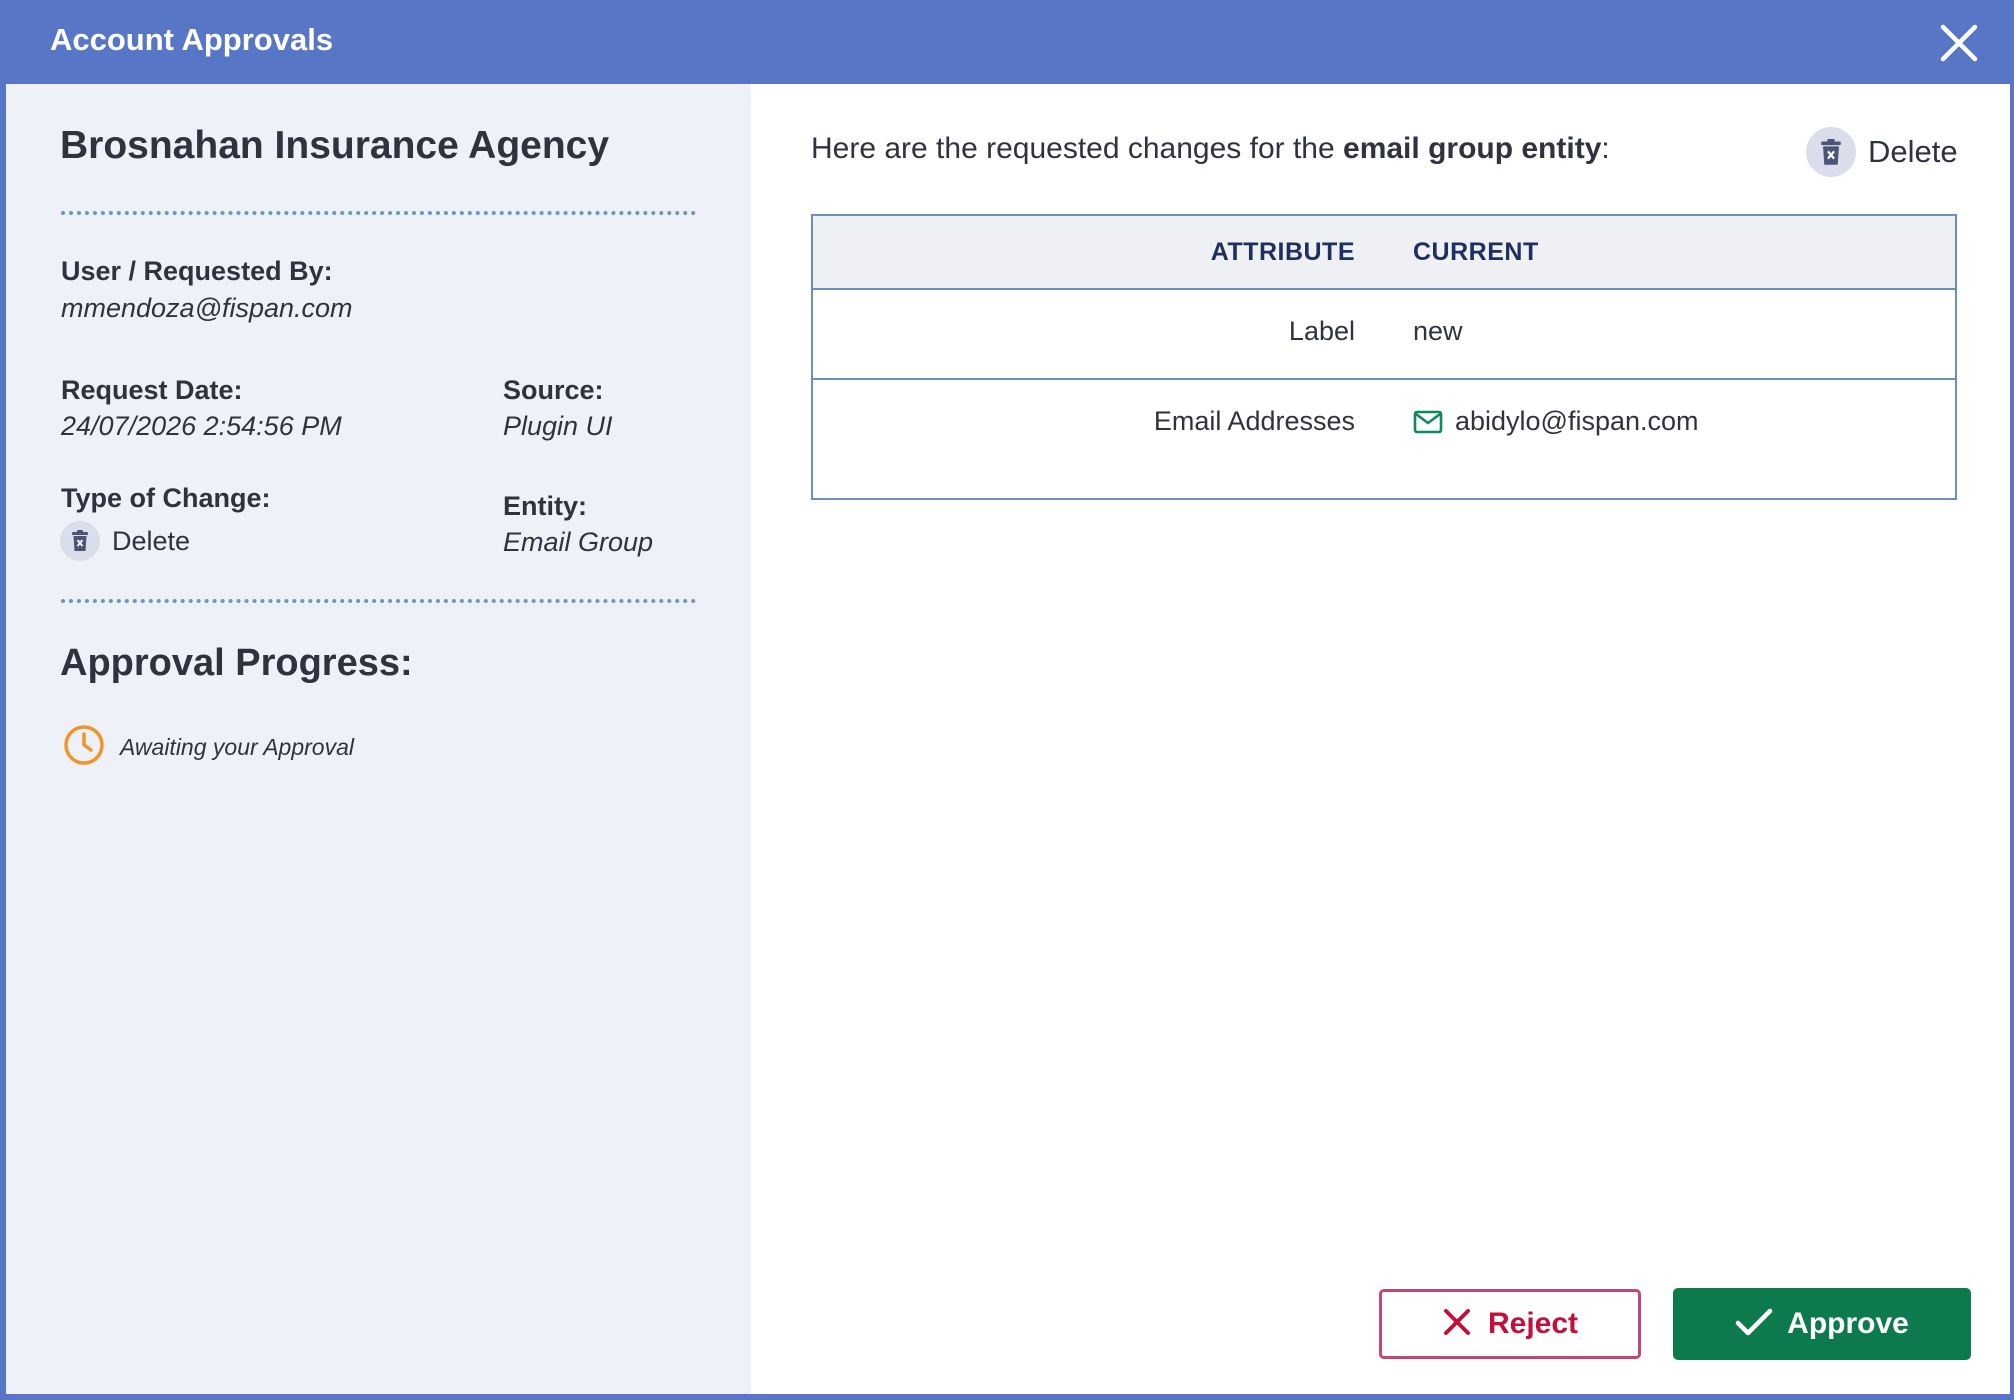 Image resolution: width=2014 pixels, height=1400 pixels. I want to click on type-of-change-value: Delete, so click(125, 541).